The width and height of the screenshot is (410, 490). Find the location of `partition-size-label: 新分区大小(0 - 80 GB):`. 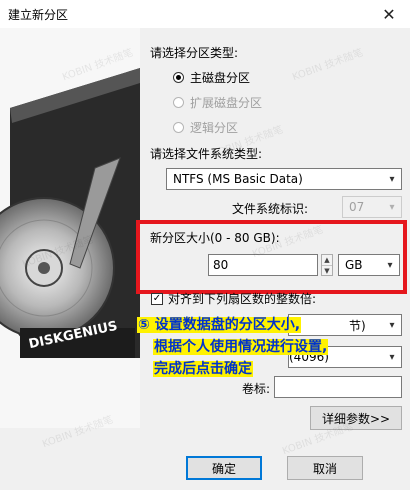

partition-size-label: 新分区大小(0 - 80 GB): is located at coordinates (215, 238).